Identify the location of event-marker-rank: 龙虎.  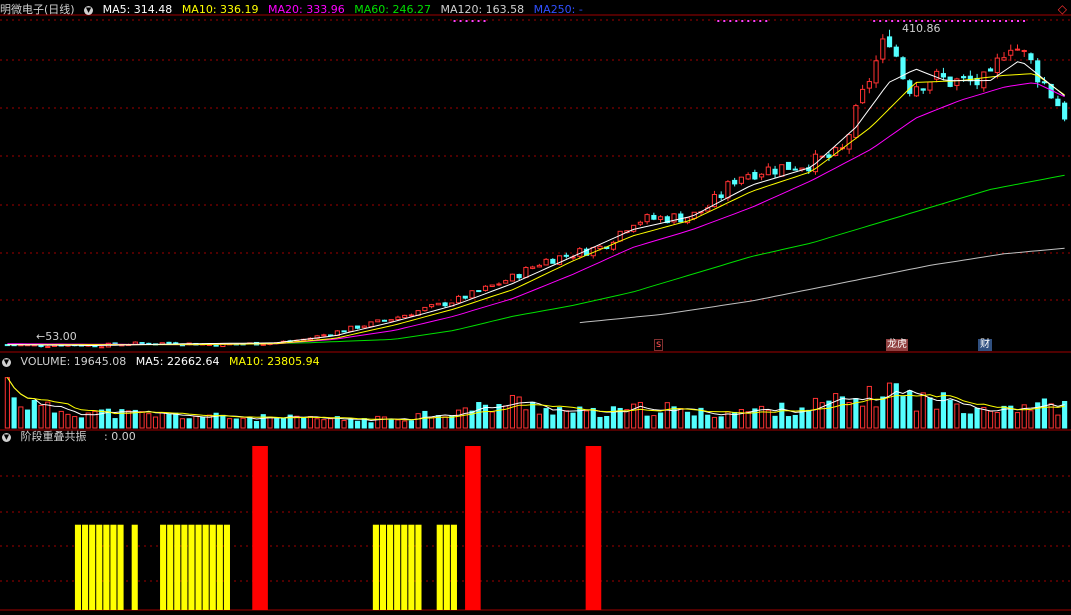
(897, 345).